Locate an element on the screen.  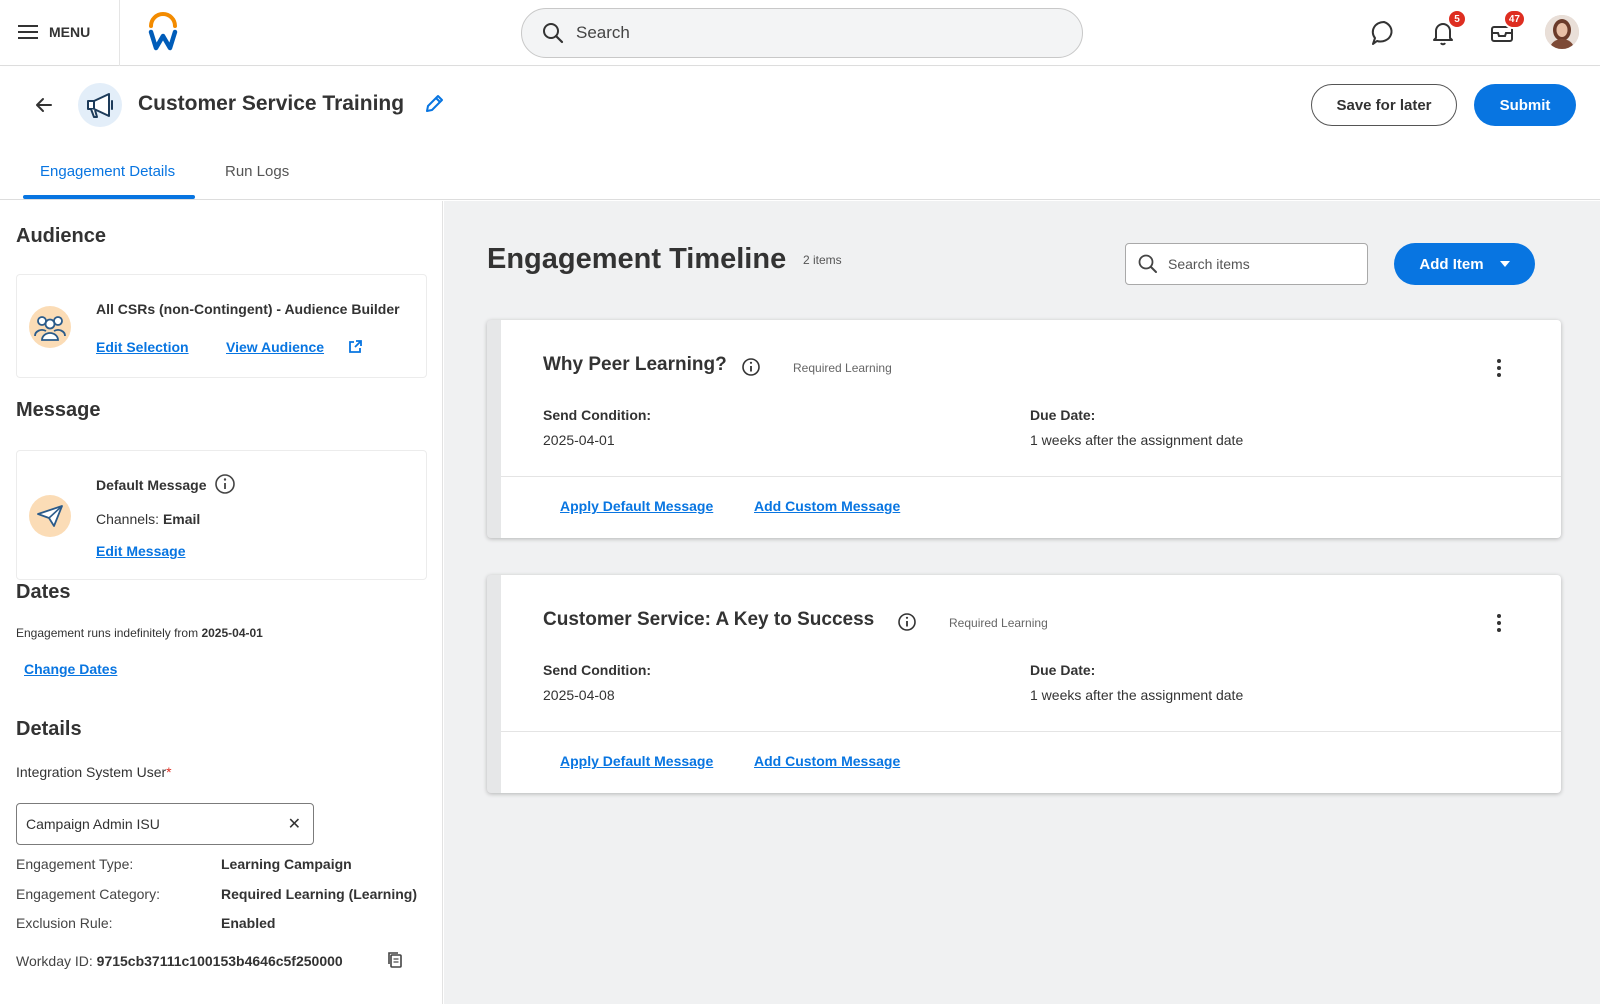
global-search-input: Search is located at coordinates (802, 33).